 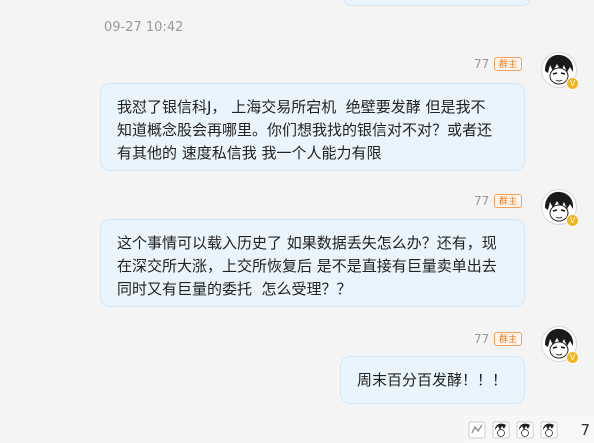 I want to click on footer-icon-strip: 7, so click(x=529, y=429).